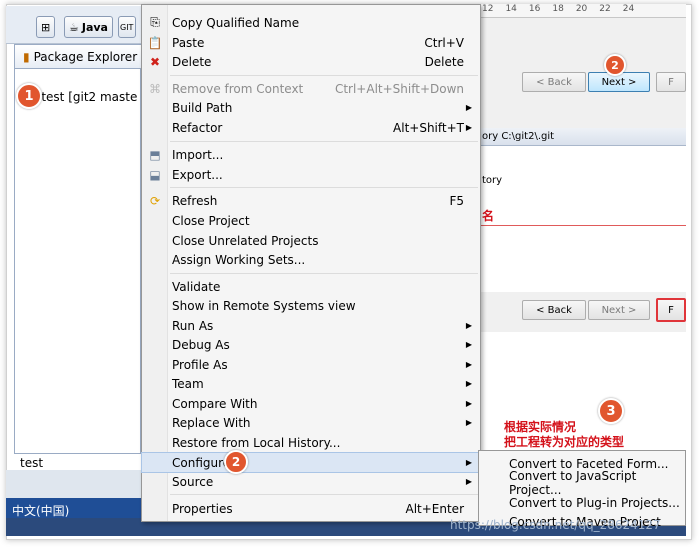 This screenshot has height=547, width=700. I want to click on step-badge-1: 1, so click(29, 96).